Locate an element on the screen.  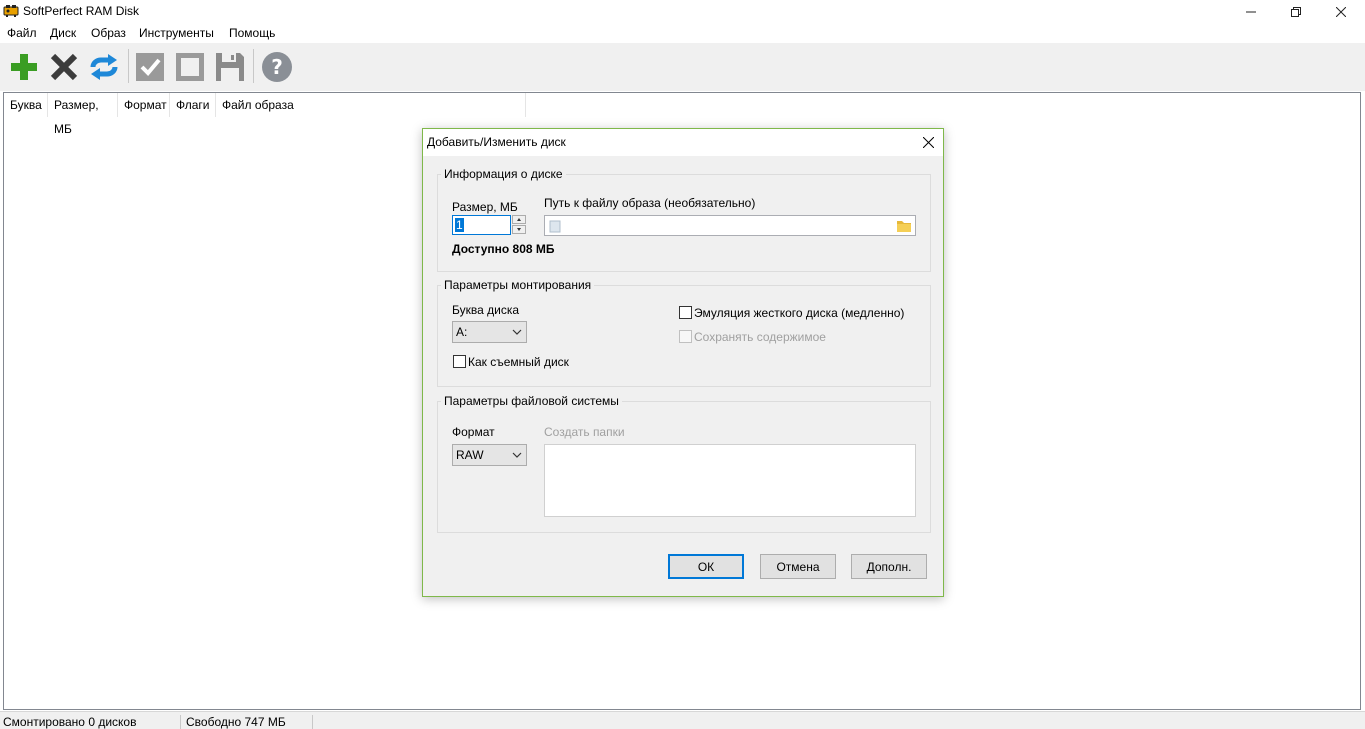
minimize-button is located at coordinates (1251, 11).